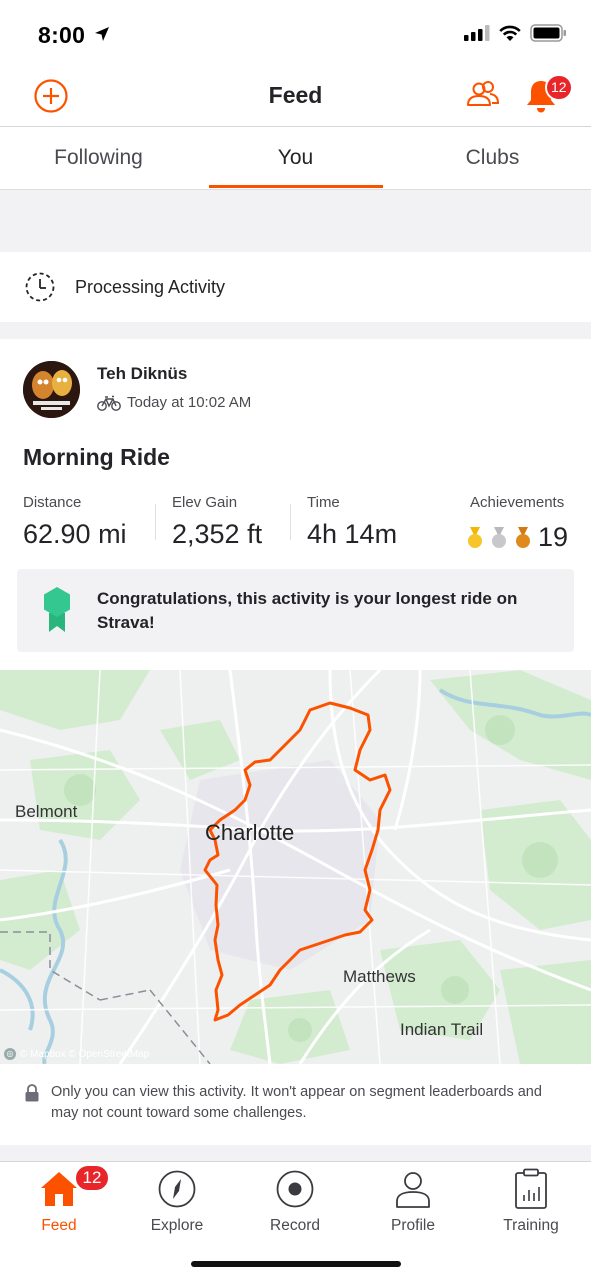 The image size is (591, 1280). I want to click on map-label-charlotte: Charlotte, so click(250, 832).